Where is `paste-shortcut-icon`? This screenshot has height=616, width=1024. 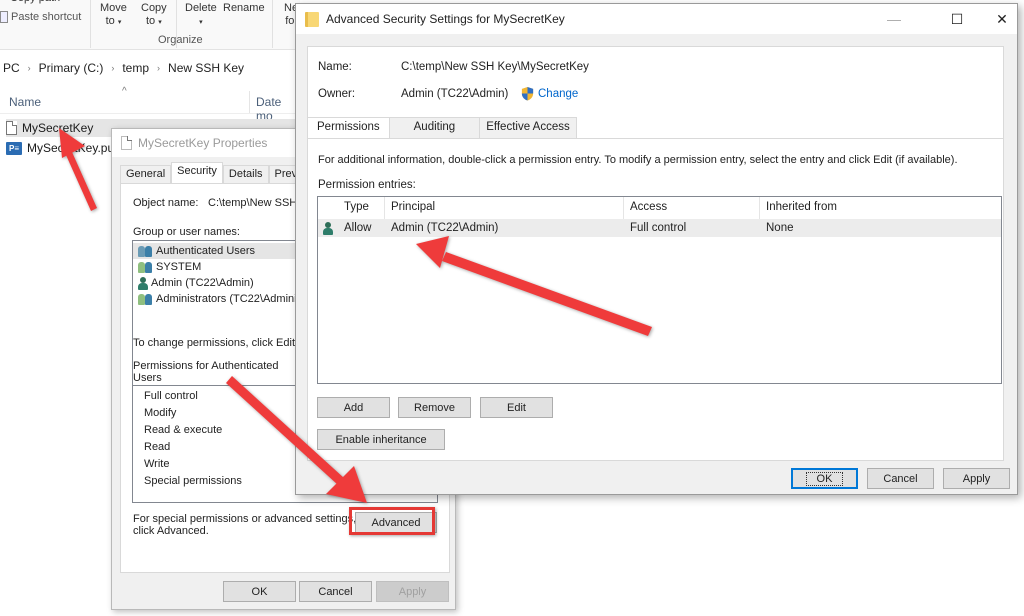
paste-shortcut-icon is located at coordinates (4, 17).